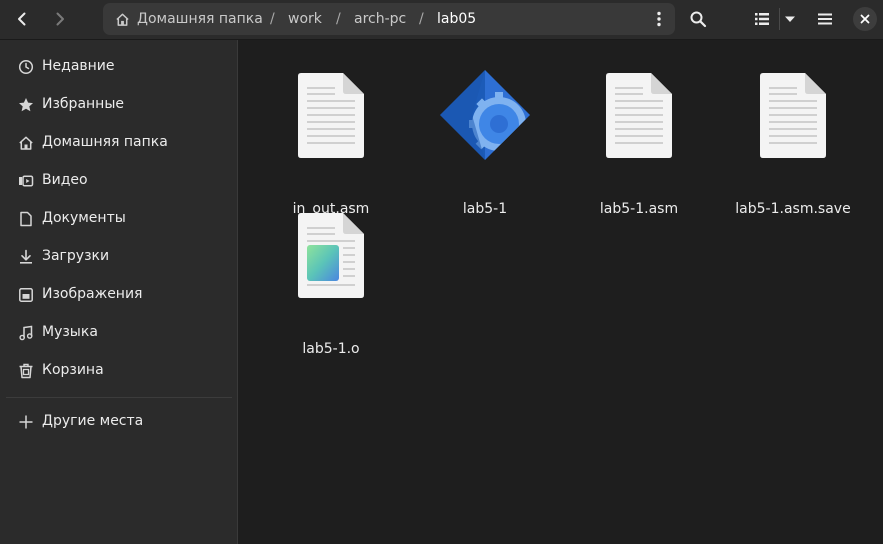 The image size is (883, 544). I want to click on sidebar-item-music: Музыка, so click(119, 333).